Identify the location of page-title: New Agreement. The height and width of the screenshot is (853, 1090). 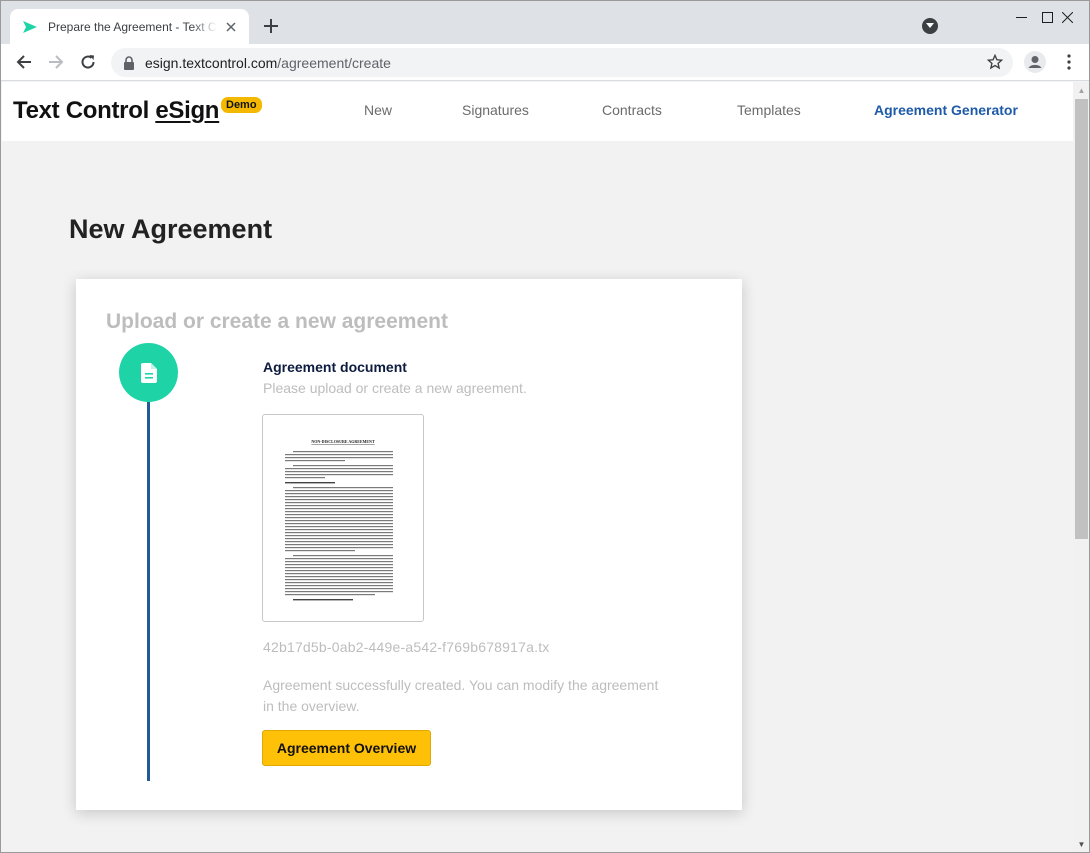
(171, 229).